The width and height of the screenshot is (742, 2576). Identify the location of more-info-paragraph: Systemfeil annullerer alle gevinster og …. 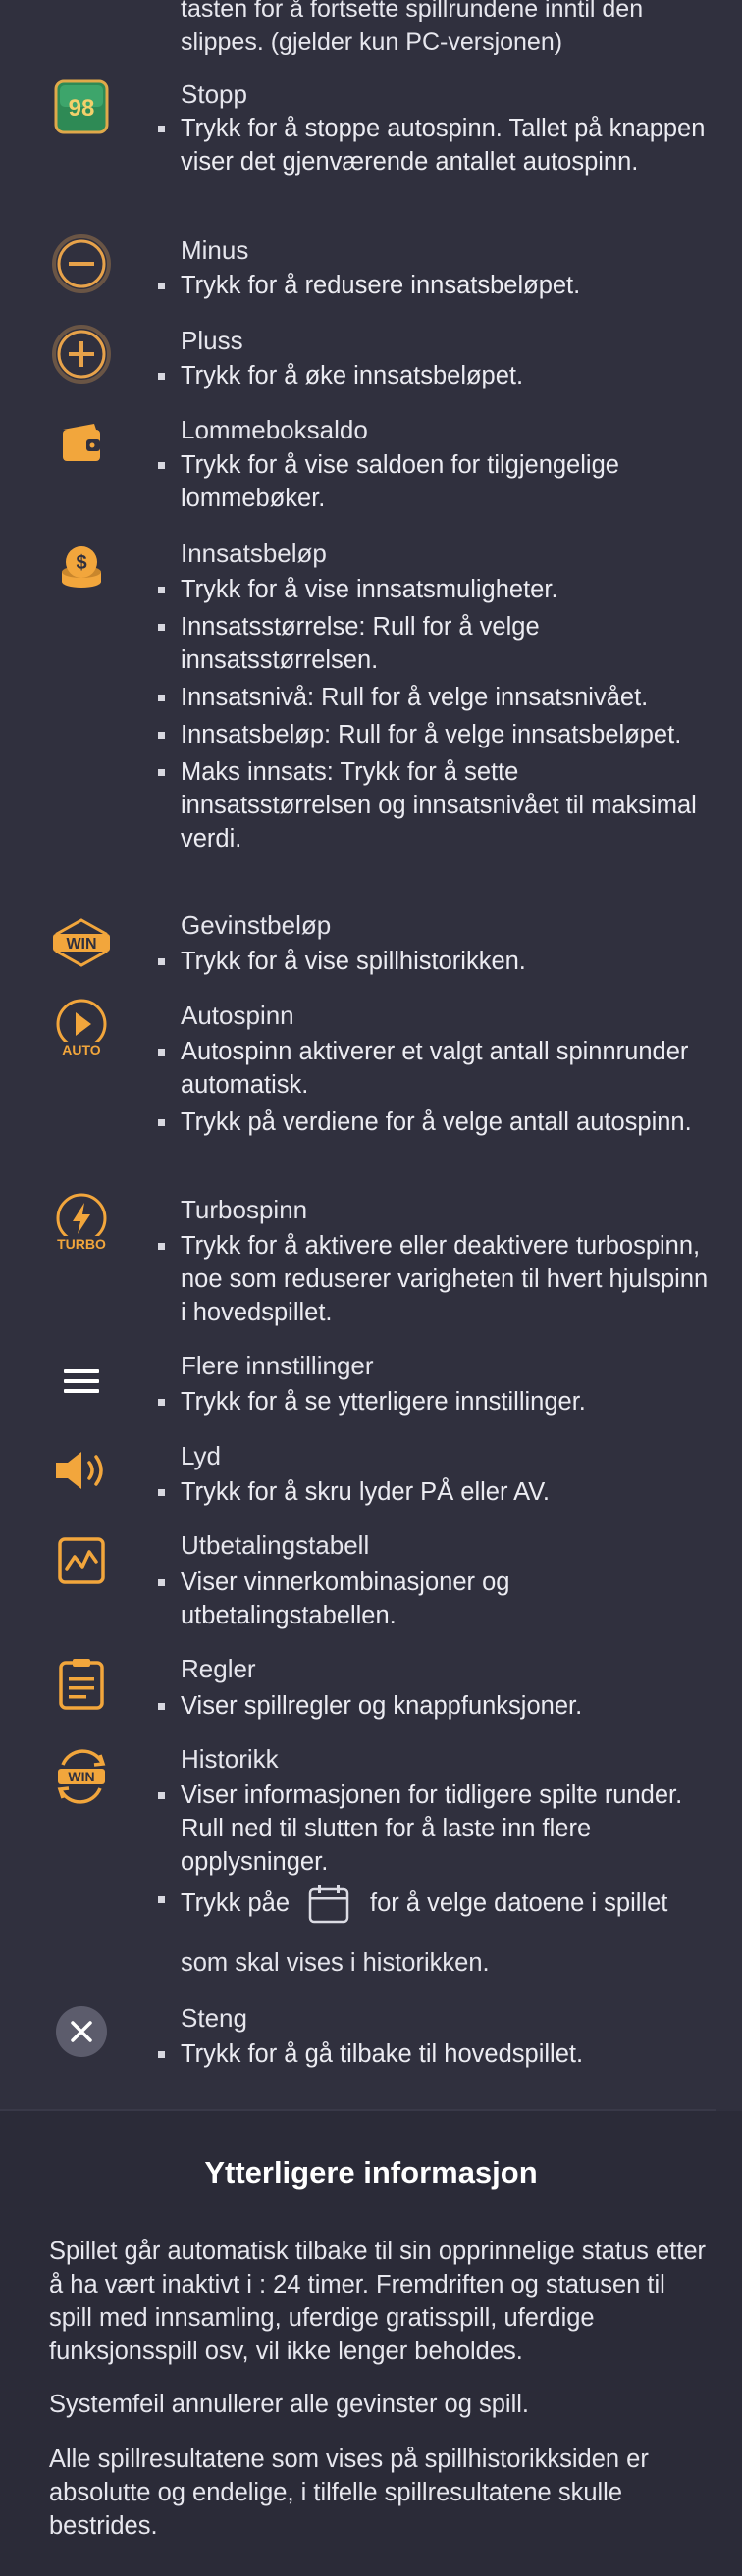
(289, 2404).